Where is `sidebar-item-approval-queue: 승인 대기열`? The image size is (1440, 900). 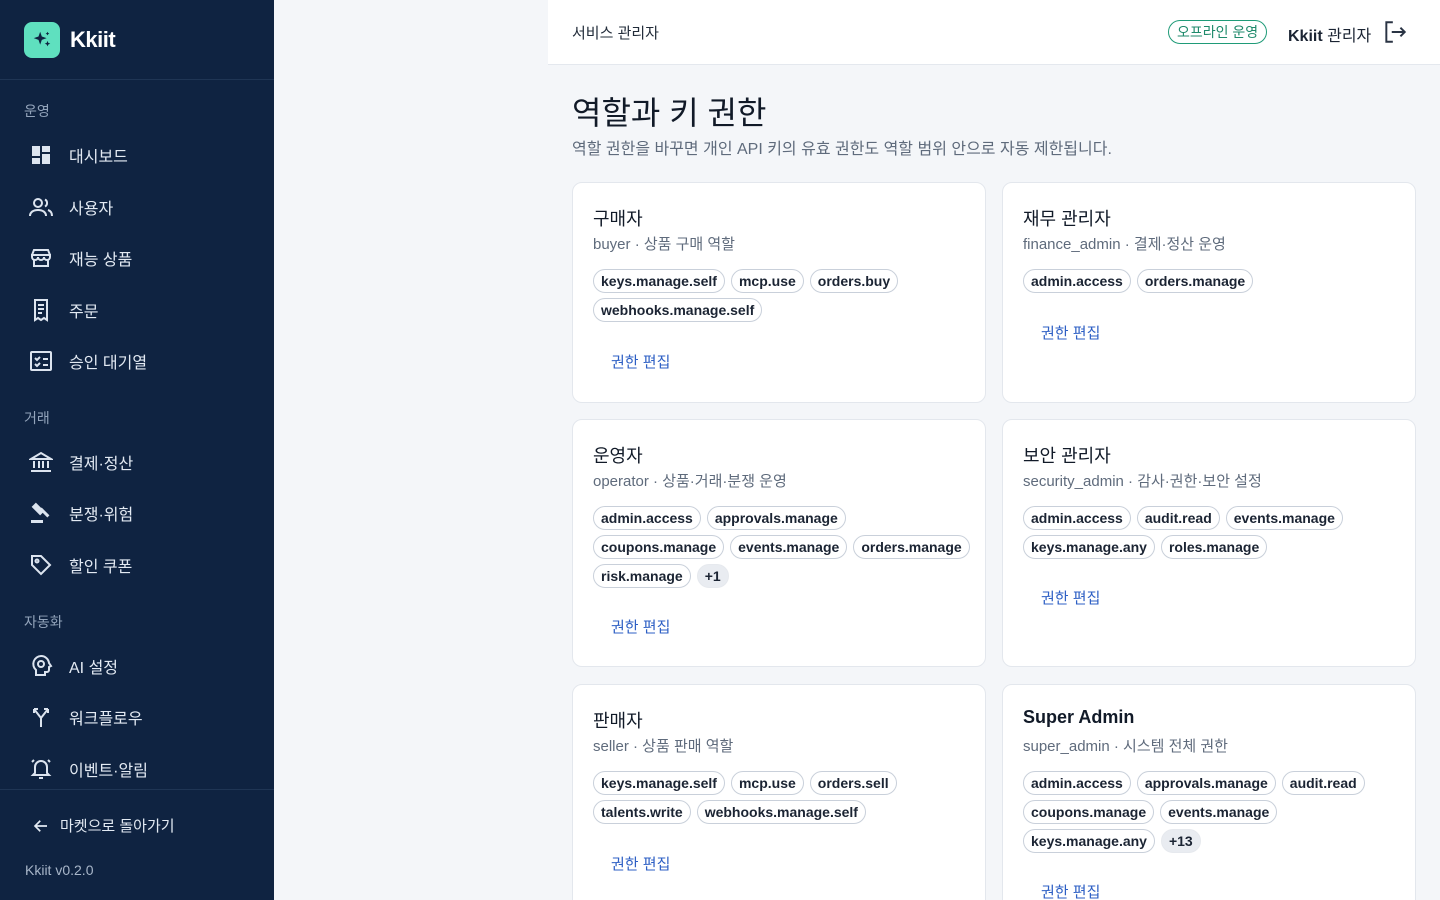 sidebar-item-approval-queue: 승인 대기열 is located at coordinates (87, 361).